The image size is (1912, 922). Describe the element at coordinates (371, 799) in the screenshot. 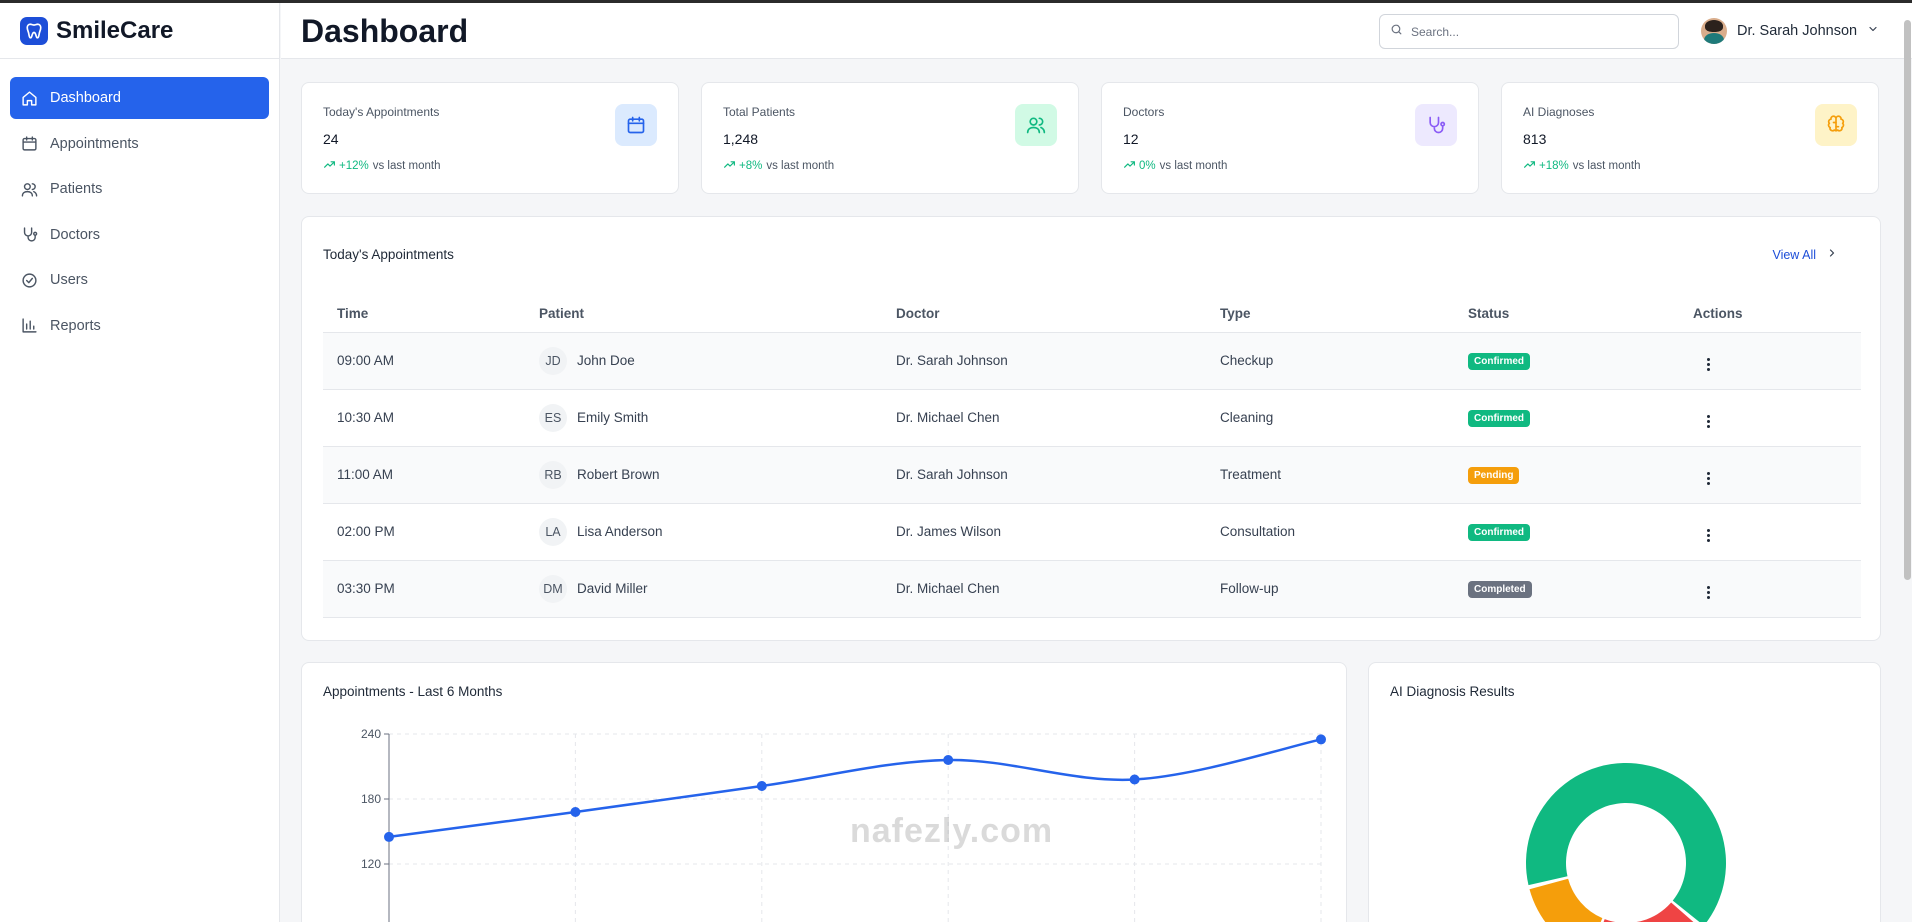

I see `y-tick-label: 180` at that location.